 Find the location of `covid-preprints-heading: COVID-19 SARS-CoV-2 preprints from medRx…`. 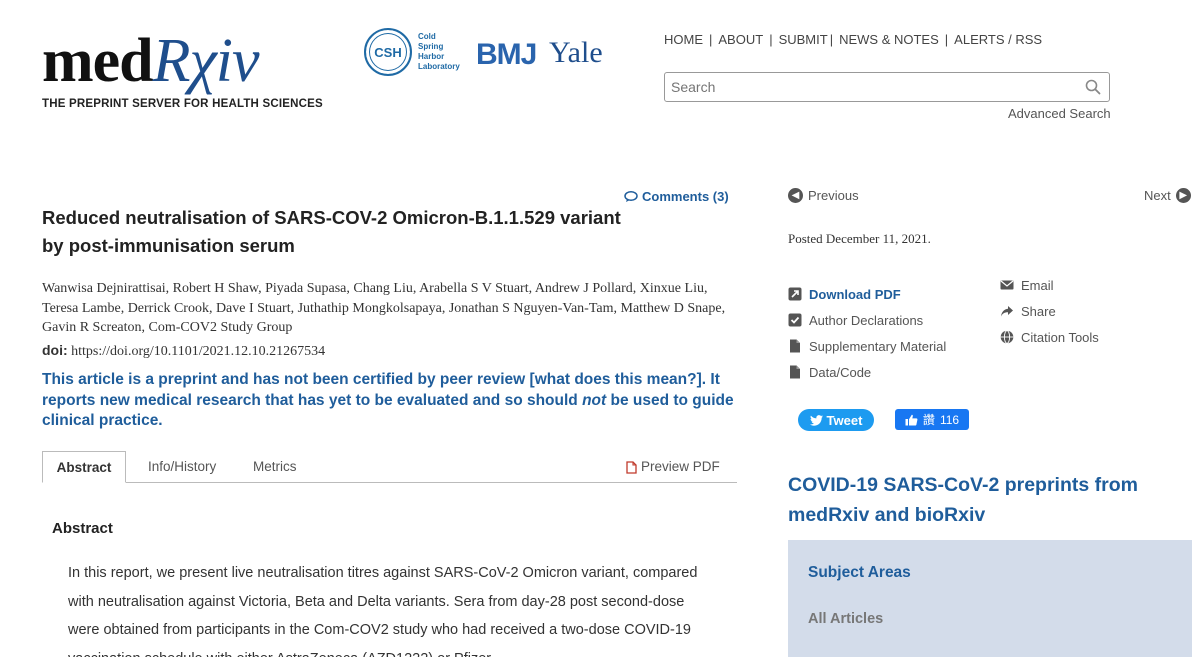

covid-preprints-heading: COVID-19 SARS-CoV-2 preprints from medRx… is located at coordinates (988, 500).